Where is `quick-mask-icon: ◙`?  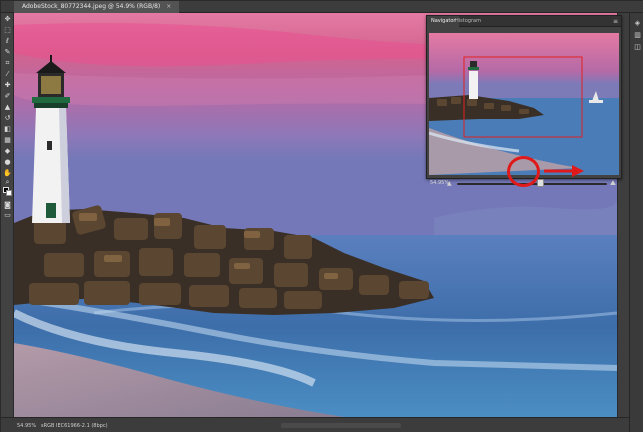
quick-mask-icon: ◙ is located at coordinates (7, 205).